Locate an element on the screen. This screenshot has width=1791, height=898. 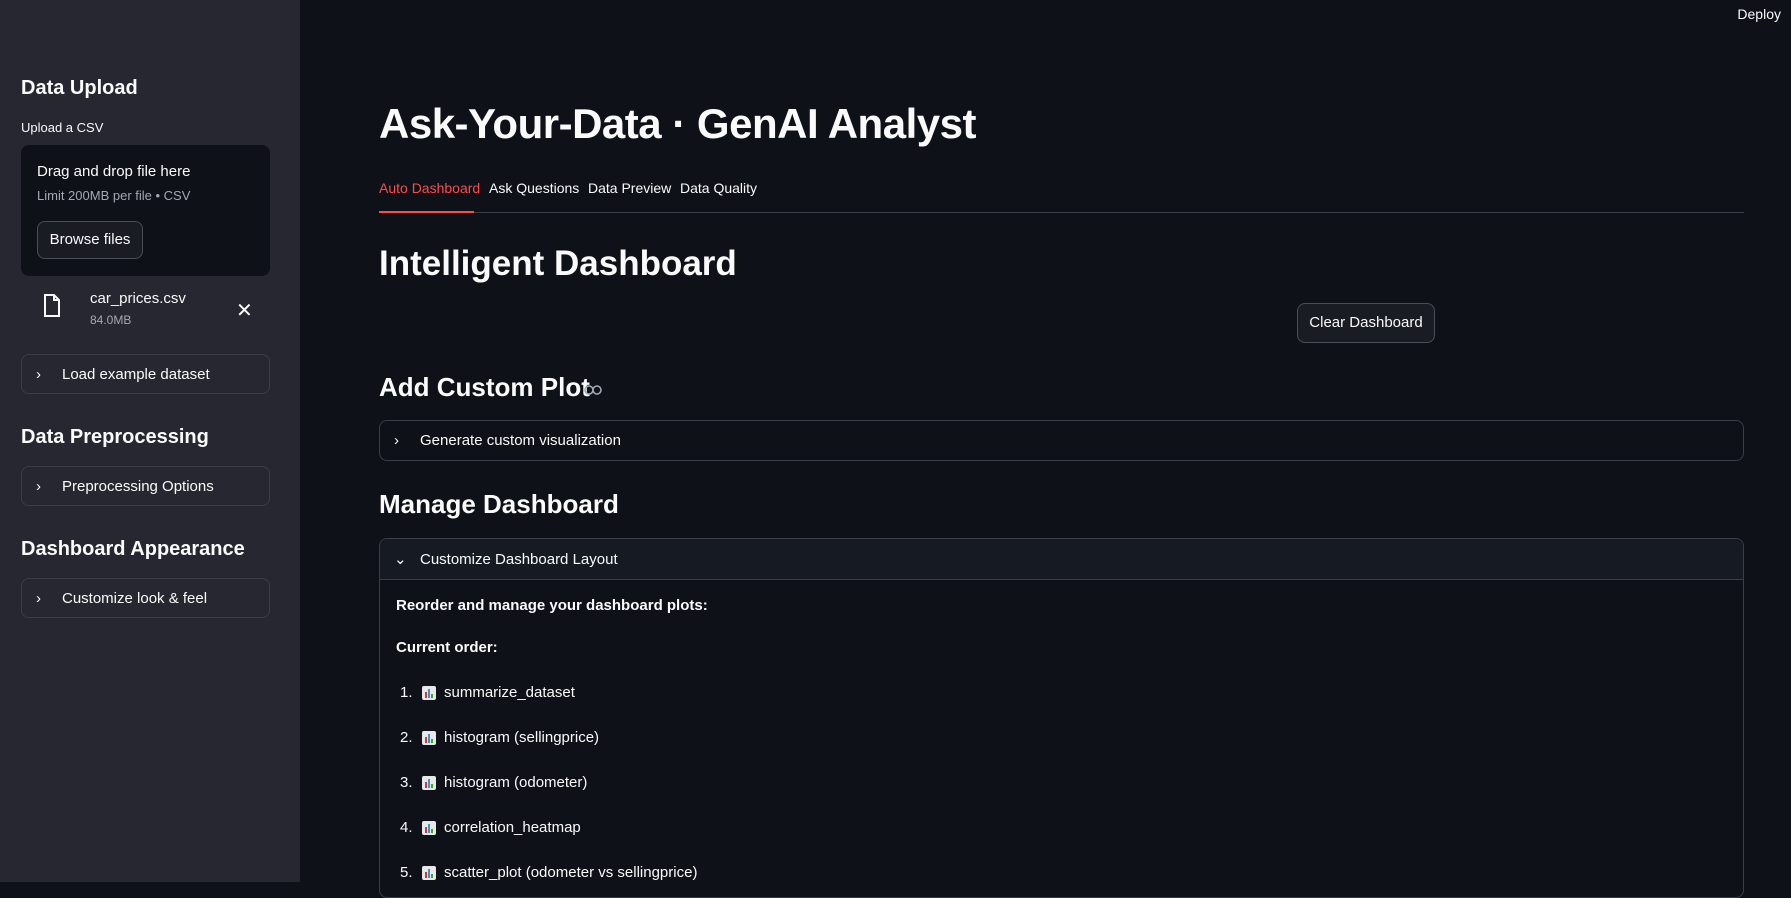
manage-heading: Manage Dashboard is located at coordinates (499, 504).